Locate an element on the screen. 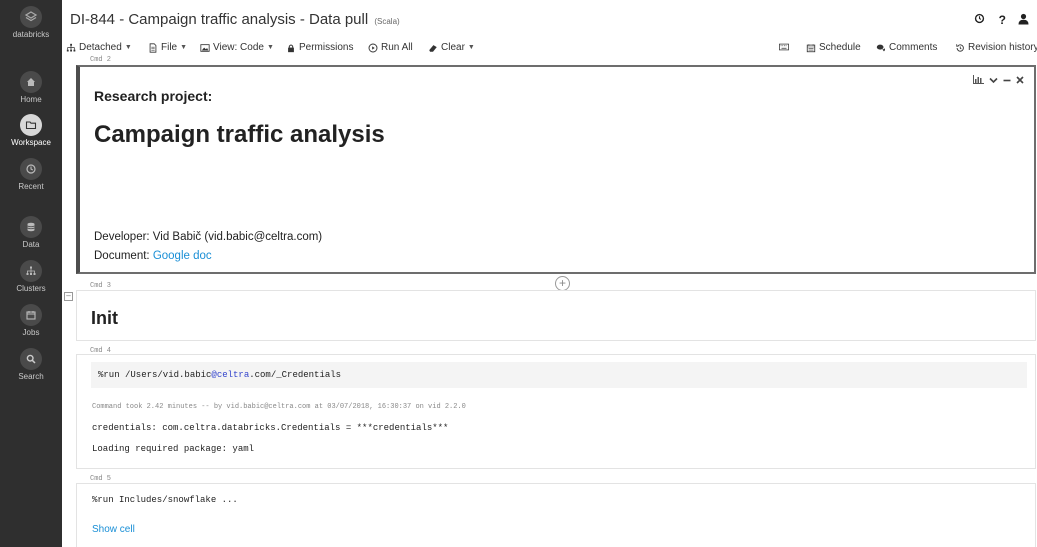 Image resolution: width=1037 pixels, height=547 pixels. sidebar-item-clusters: Clusters is located at coordinates (31, 276).